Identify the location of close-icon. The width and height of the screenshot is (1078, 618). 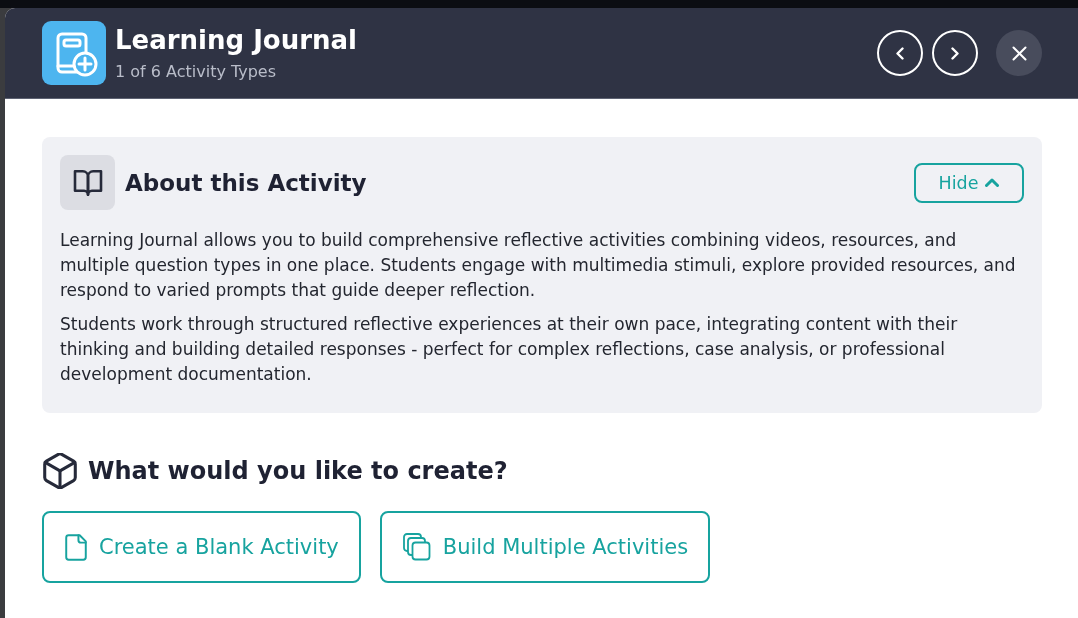
(1019, 53).